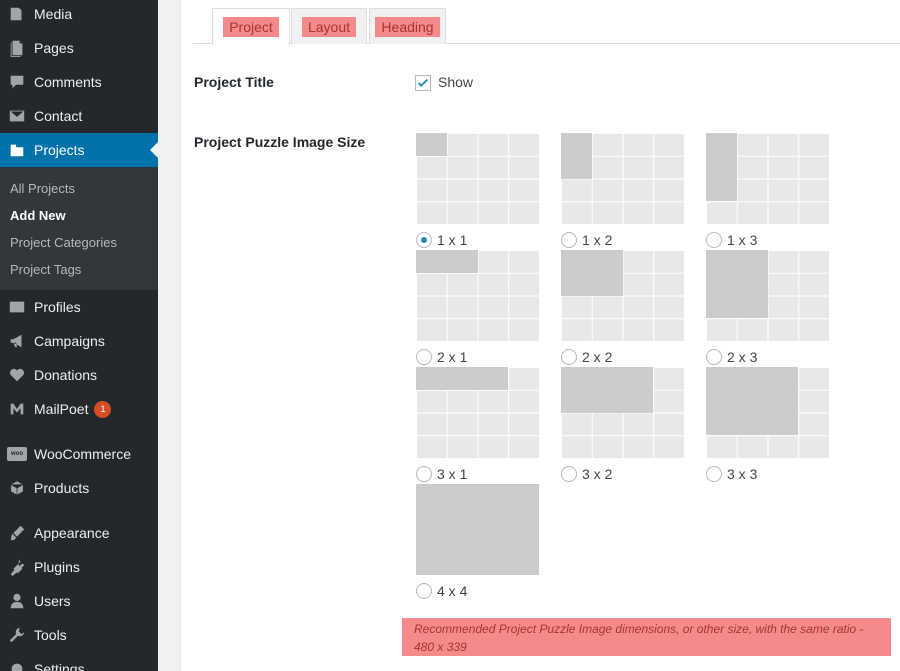  Describe the element at coordinates (407, 26) in the screenshot. I see `tab-heading: Heading` at that location.